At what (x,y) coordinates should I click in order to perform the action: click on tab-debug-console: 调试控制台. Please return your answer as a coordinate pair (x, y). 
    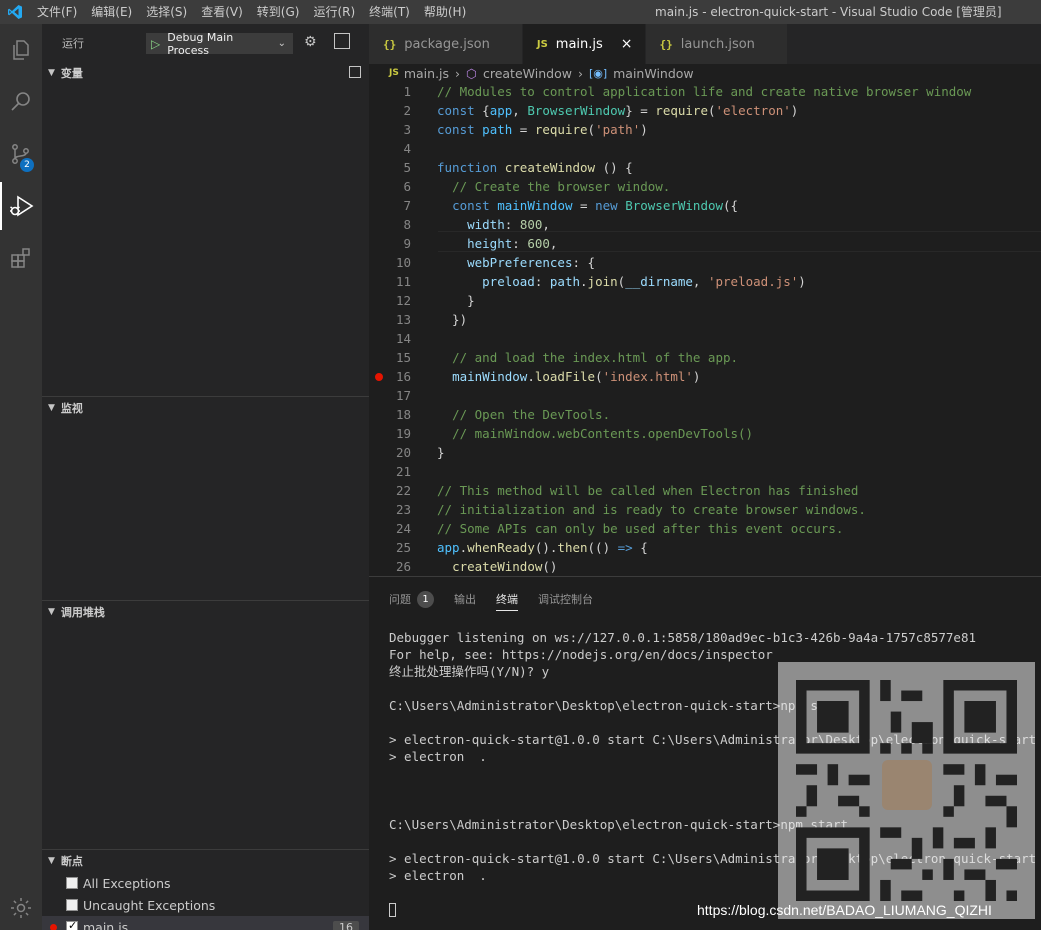
    Looking at the image, I should click on (565, 599).